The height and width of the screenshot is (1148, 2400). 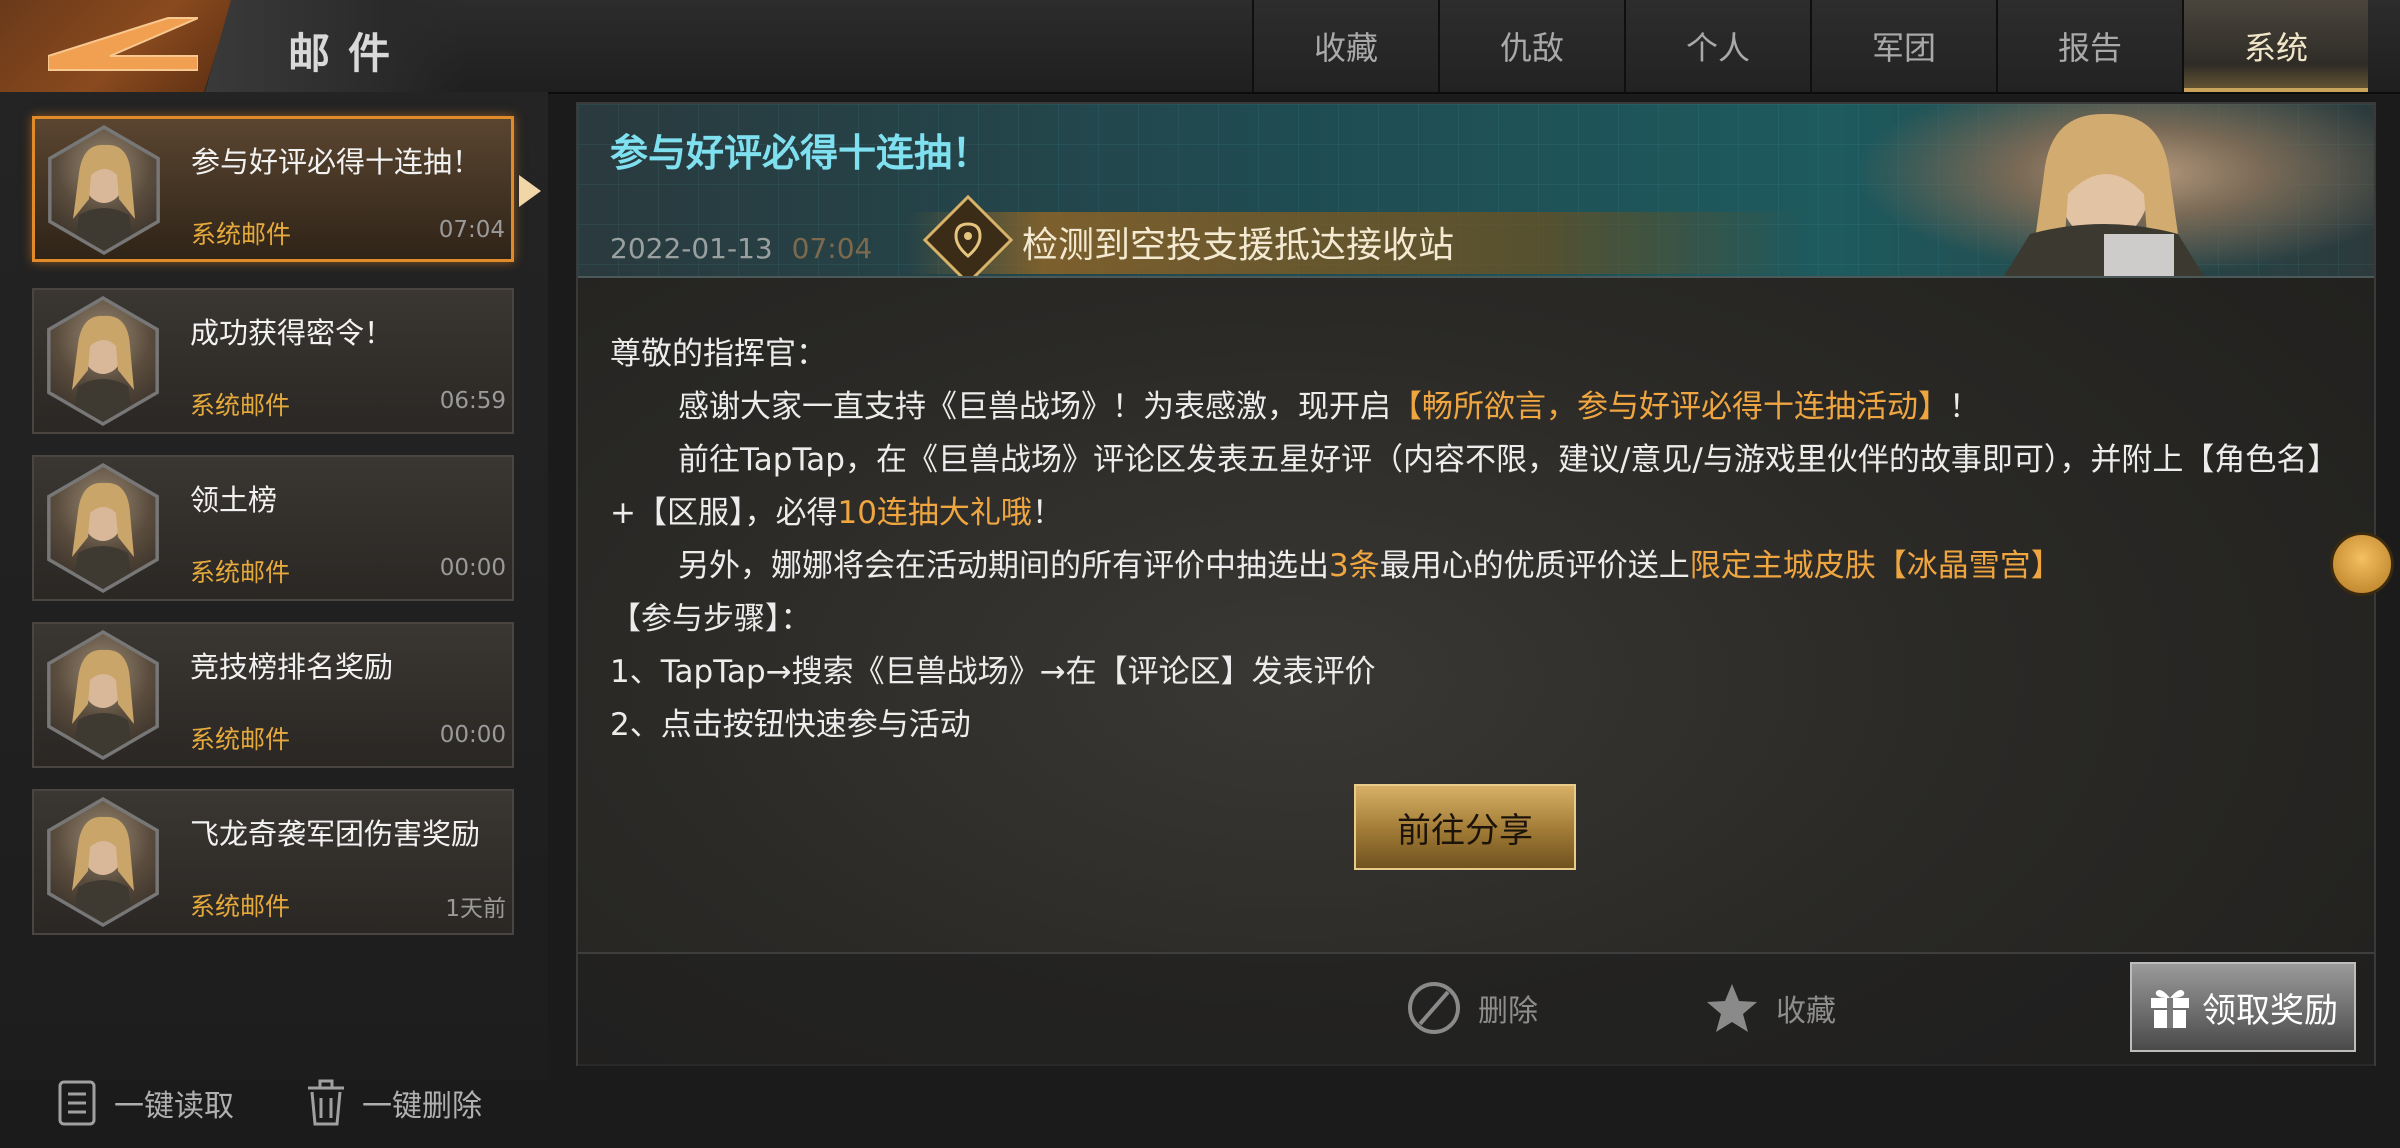 I want to click on gift-icon, so click(x=2170, y=1009).